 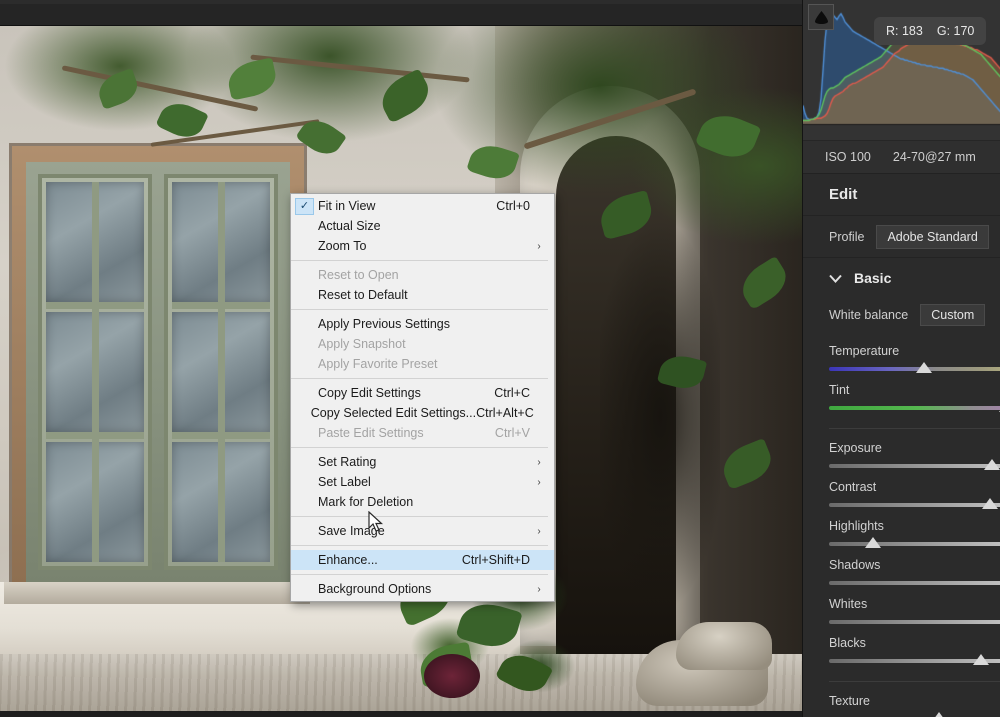 I want to click on slider-label: Highlights, so click(x=856, y=526).